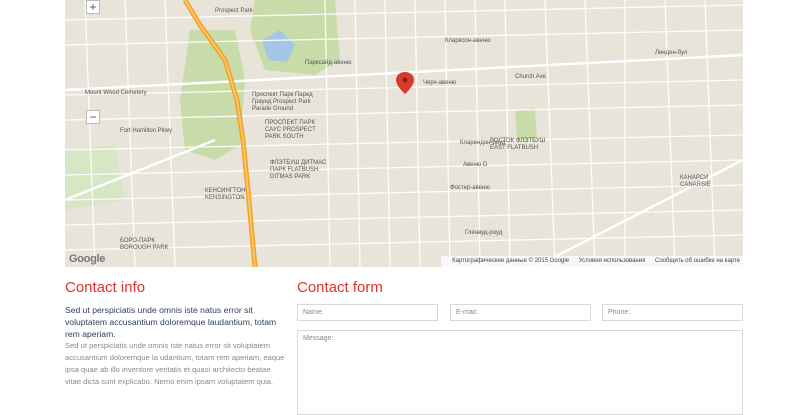 The image size is (800, 415). I want to click on phone-field, so click(672, 312).